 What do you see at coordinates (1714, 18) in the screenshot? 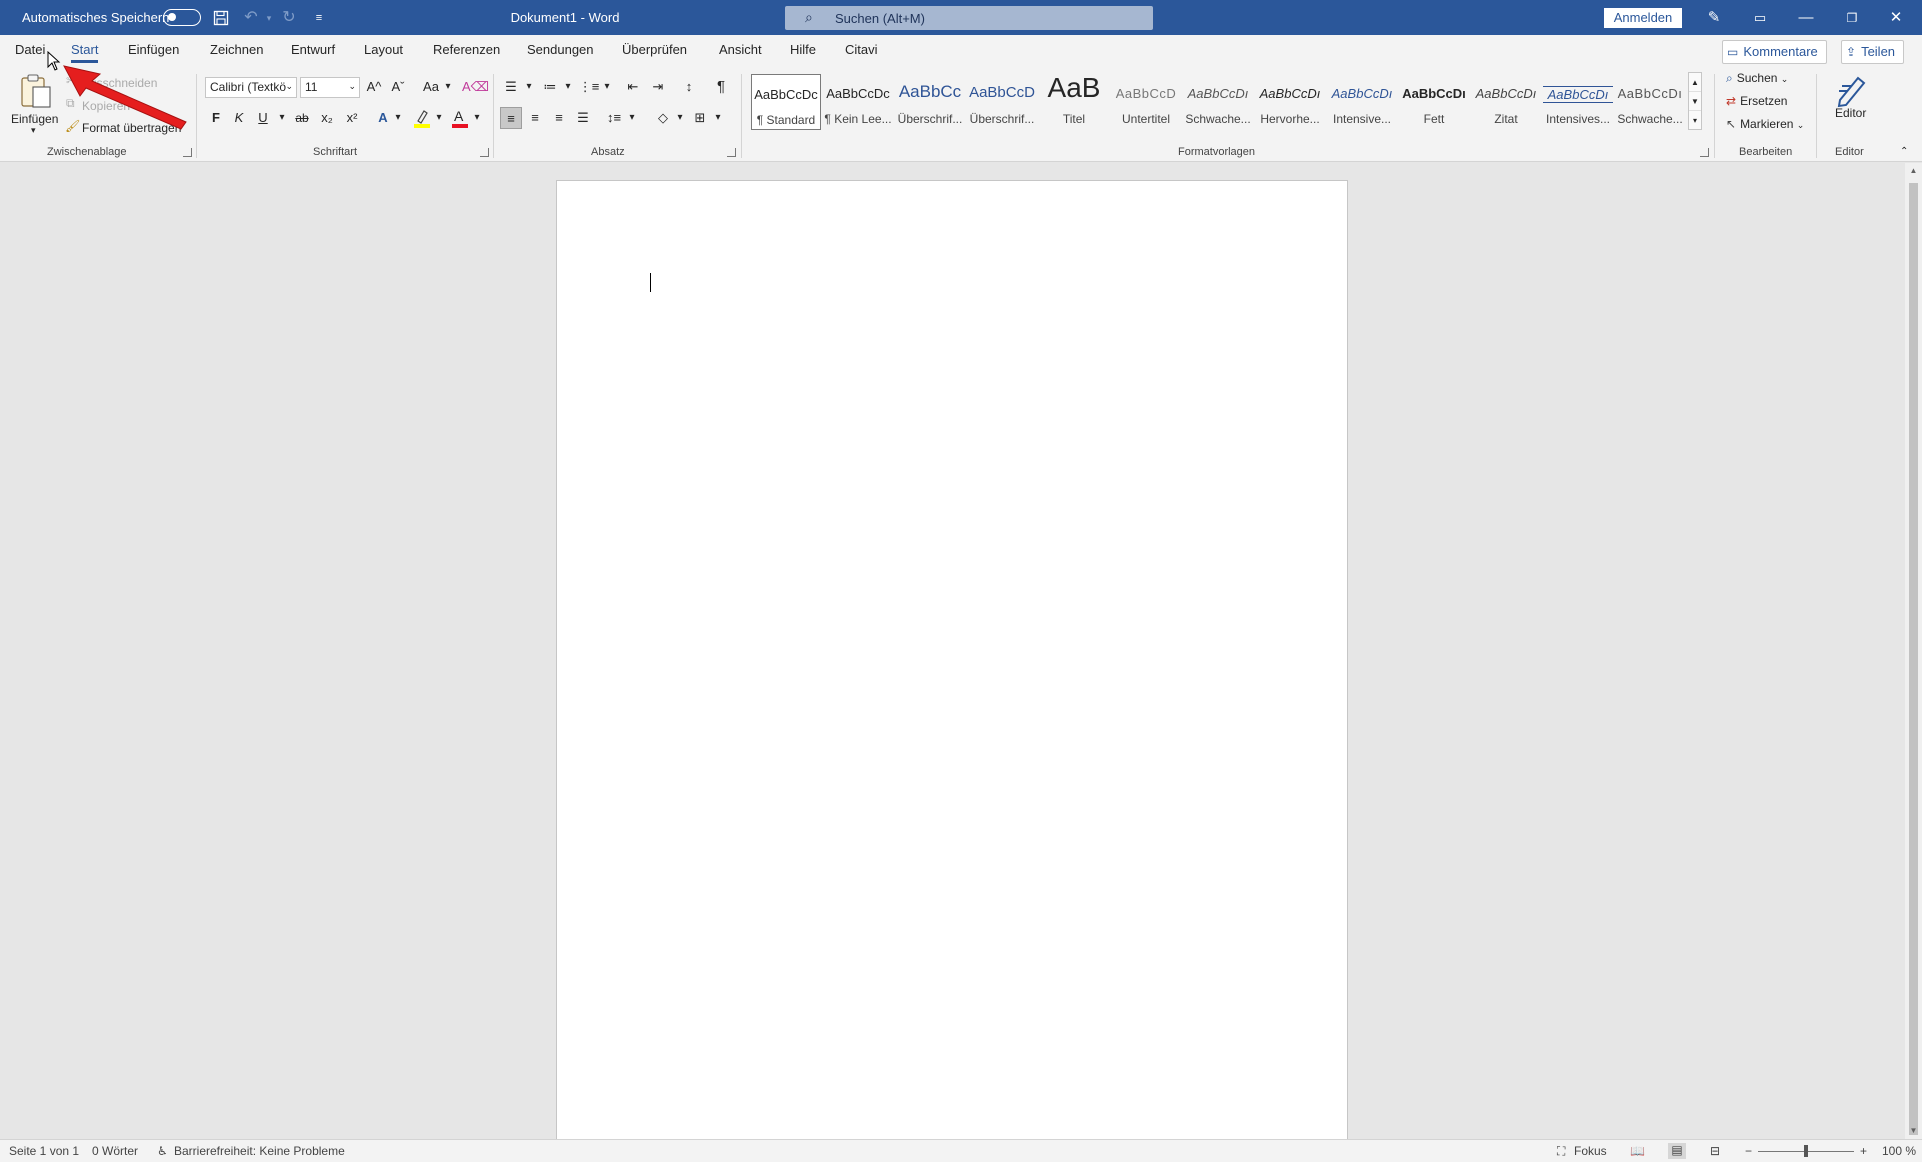
I see `pen-icon: ✎` at bounding box center [1714, 18].